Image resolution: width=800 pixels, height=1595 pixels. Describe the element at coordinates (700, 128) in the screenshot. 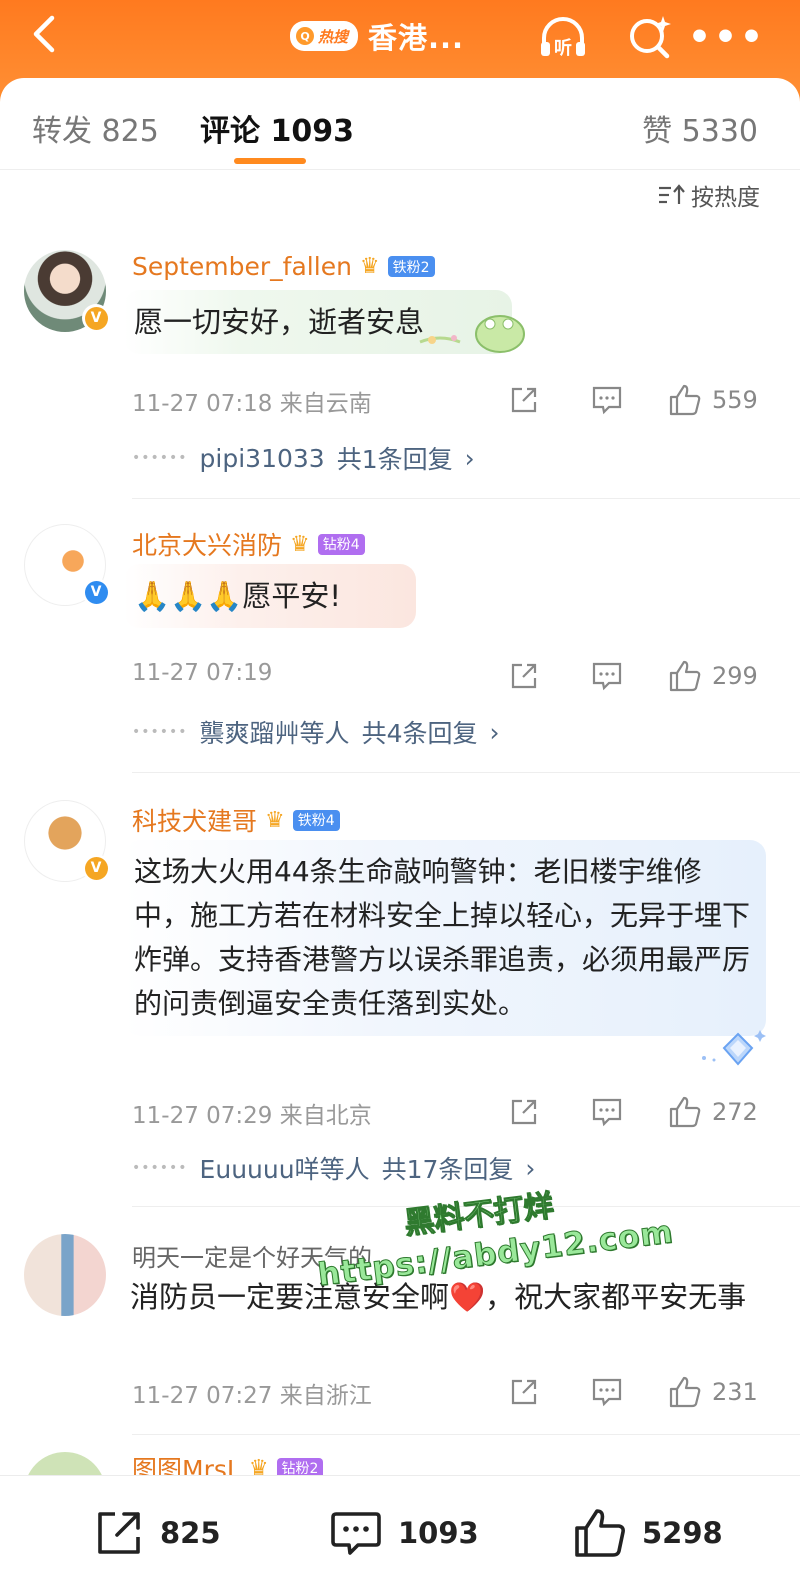

I see `tab-like: 赞 5330` at that location.